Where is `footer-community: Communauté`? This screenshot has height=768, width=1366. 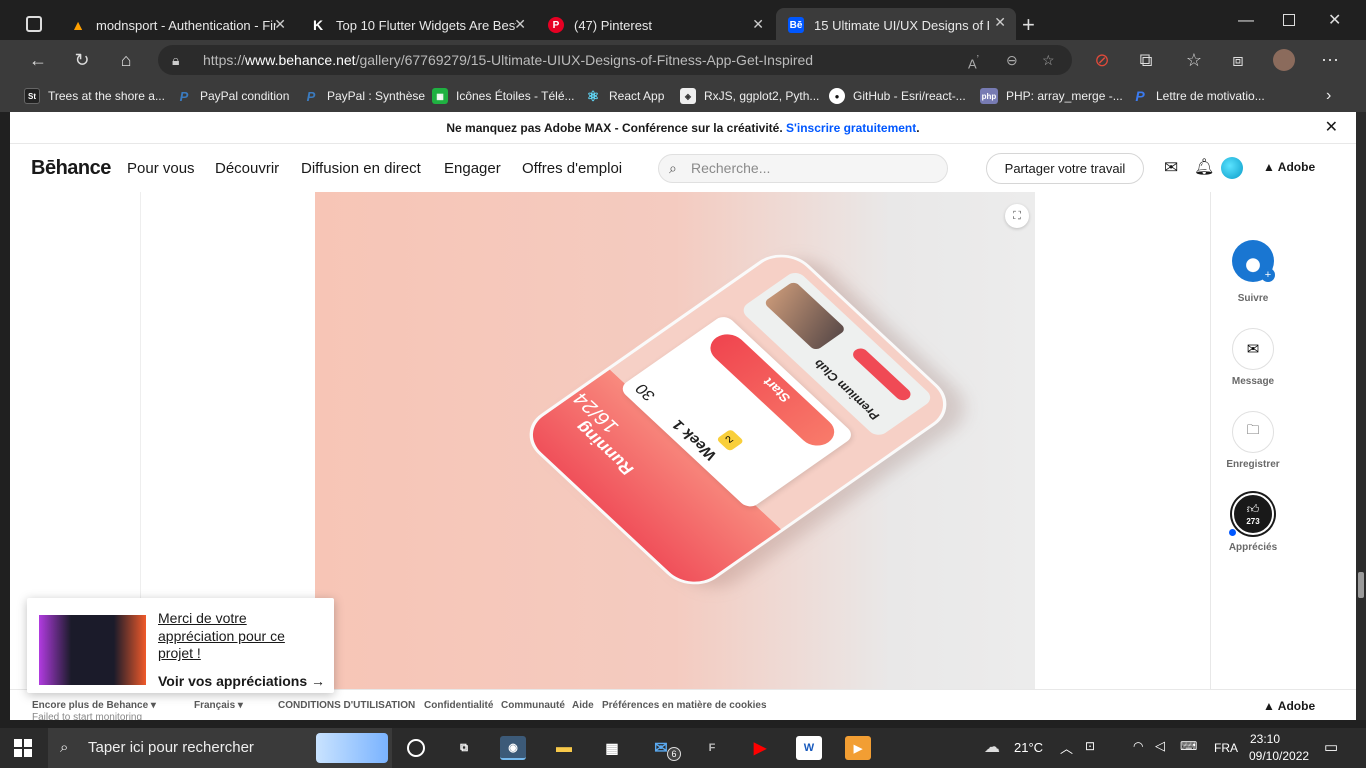
footer-community: Communauté is located at coordinates (533, 705).